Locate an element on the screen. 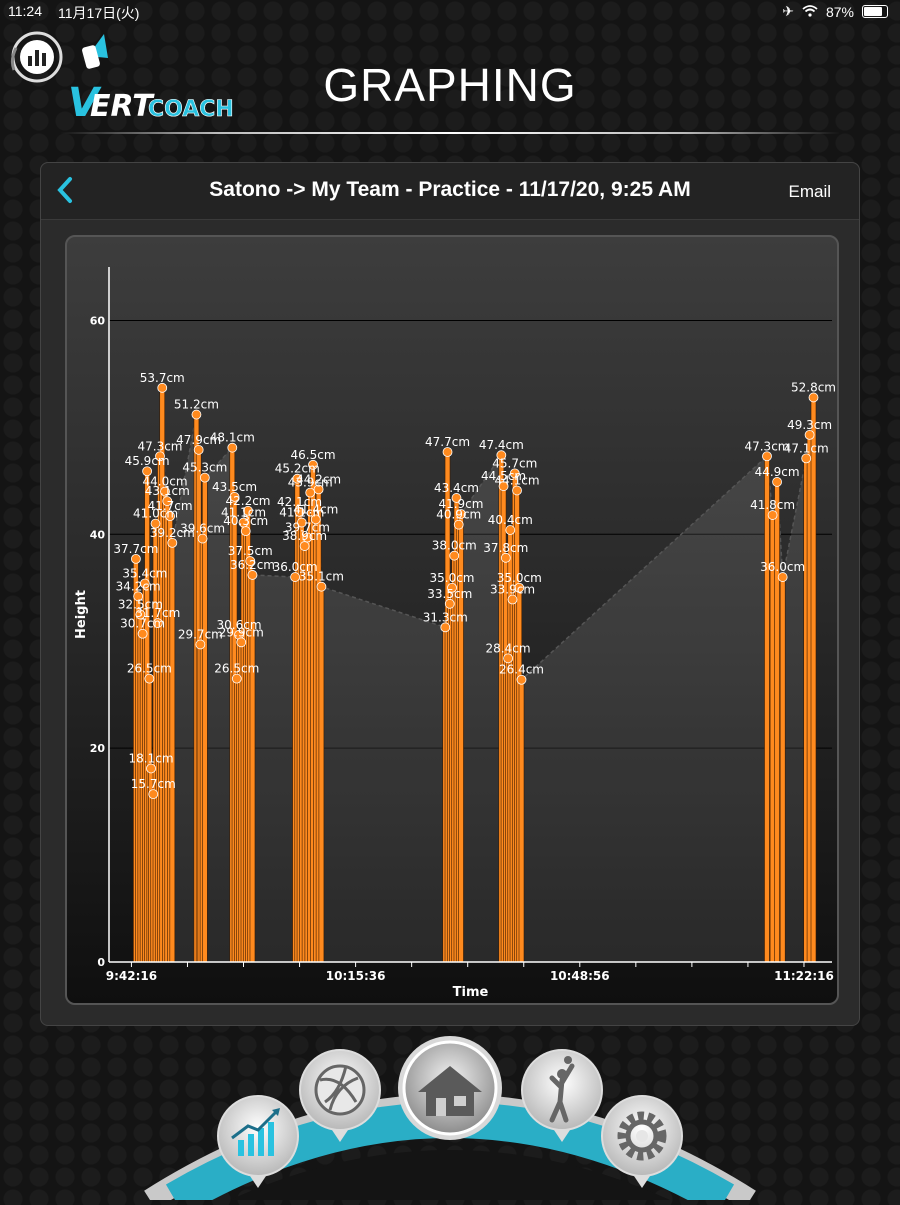 The width and height of the screenshot is (900, 1205). status-bar: 11:24 11月17日(火) ✈ 87% is located at coordinates (450, 12).